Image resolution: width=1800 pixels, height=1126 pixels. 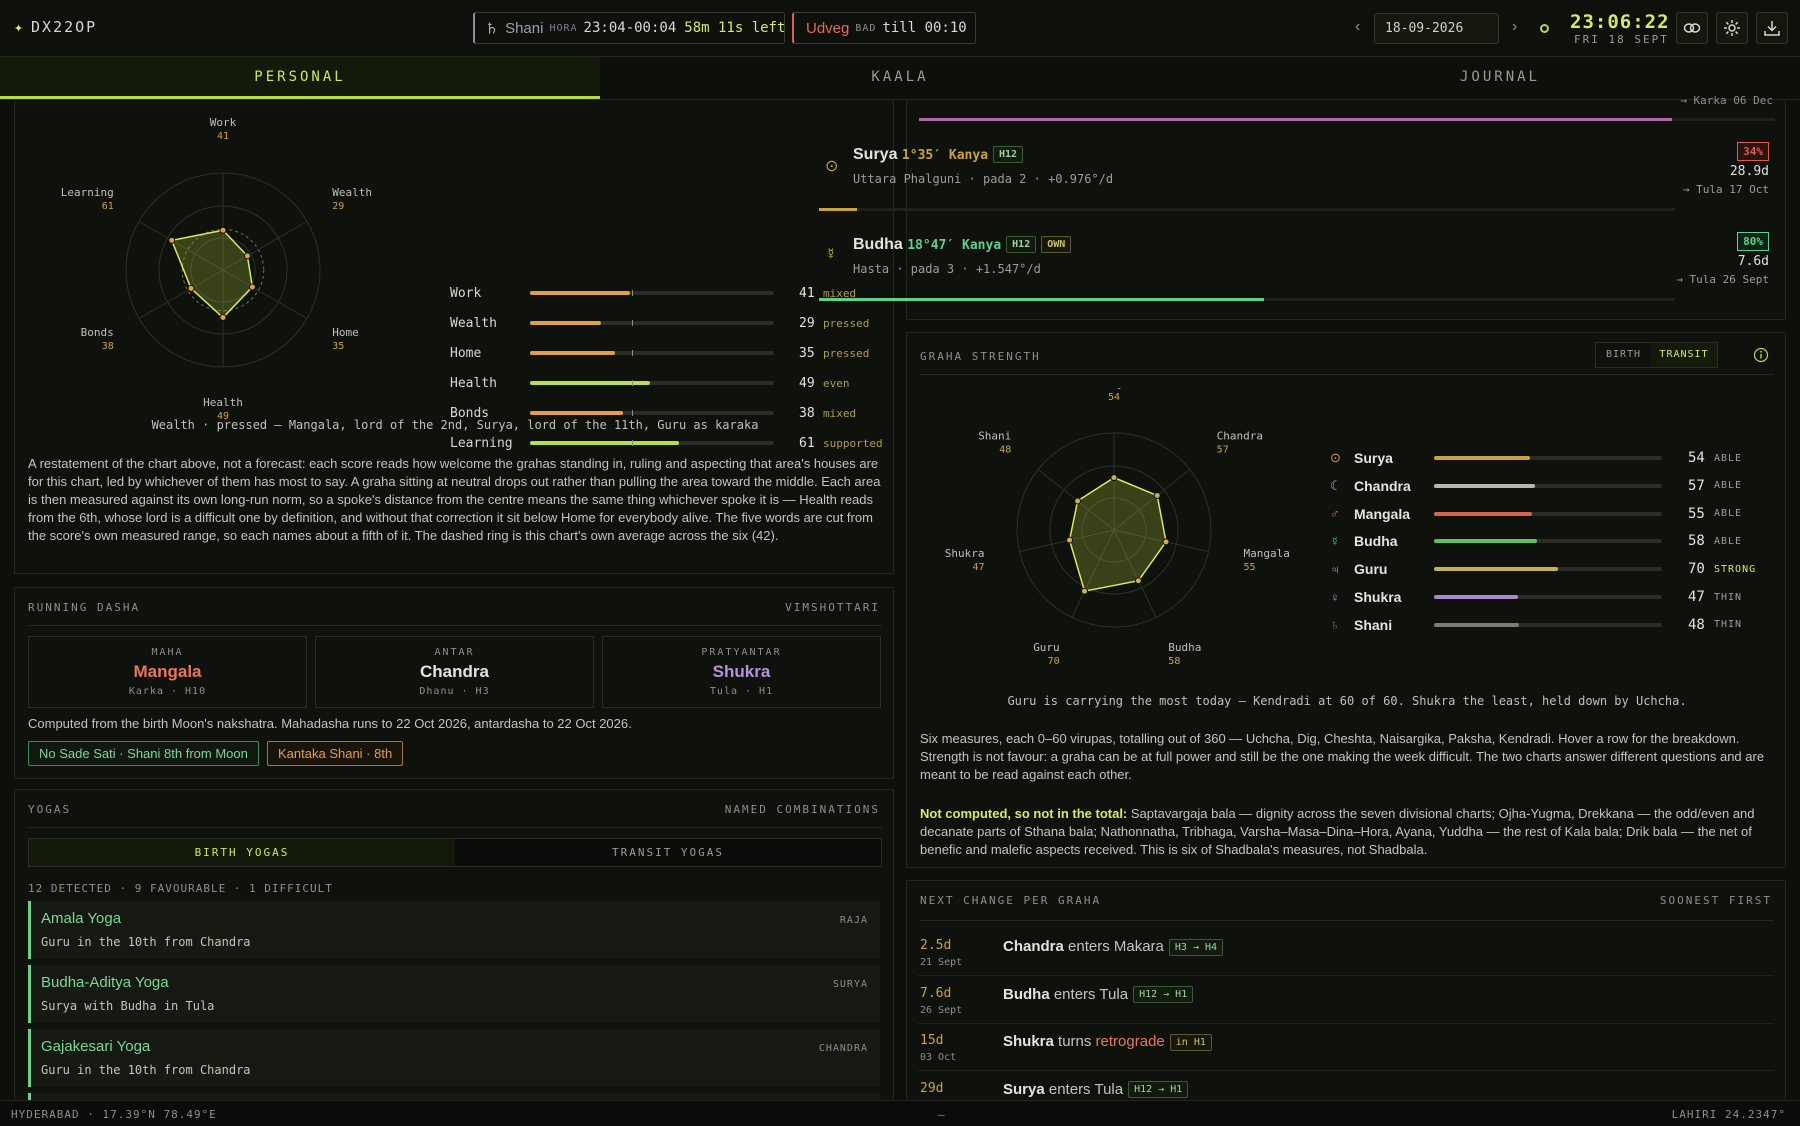 What do you see at coordinates (983, 179) in the screenshot?
I see `planet-nakshatra: Uttara Phalguni · pada 2 · +0.976°/d` at bounding box center [983, 179].